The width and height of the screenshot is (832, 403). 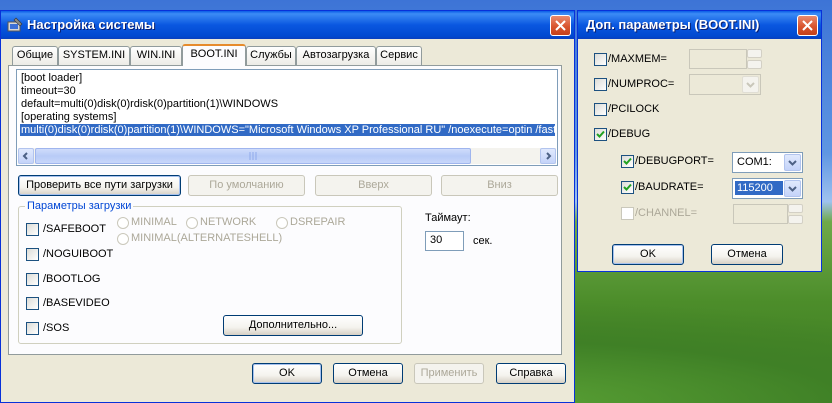 What do you see at coordinates (32, 229) in the screenshot?
I see `safeboot-checkbox` at bounding box center [32, 229].